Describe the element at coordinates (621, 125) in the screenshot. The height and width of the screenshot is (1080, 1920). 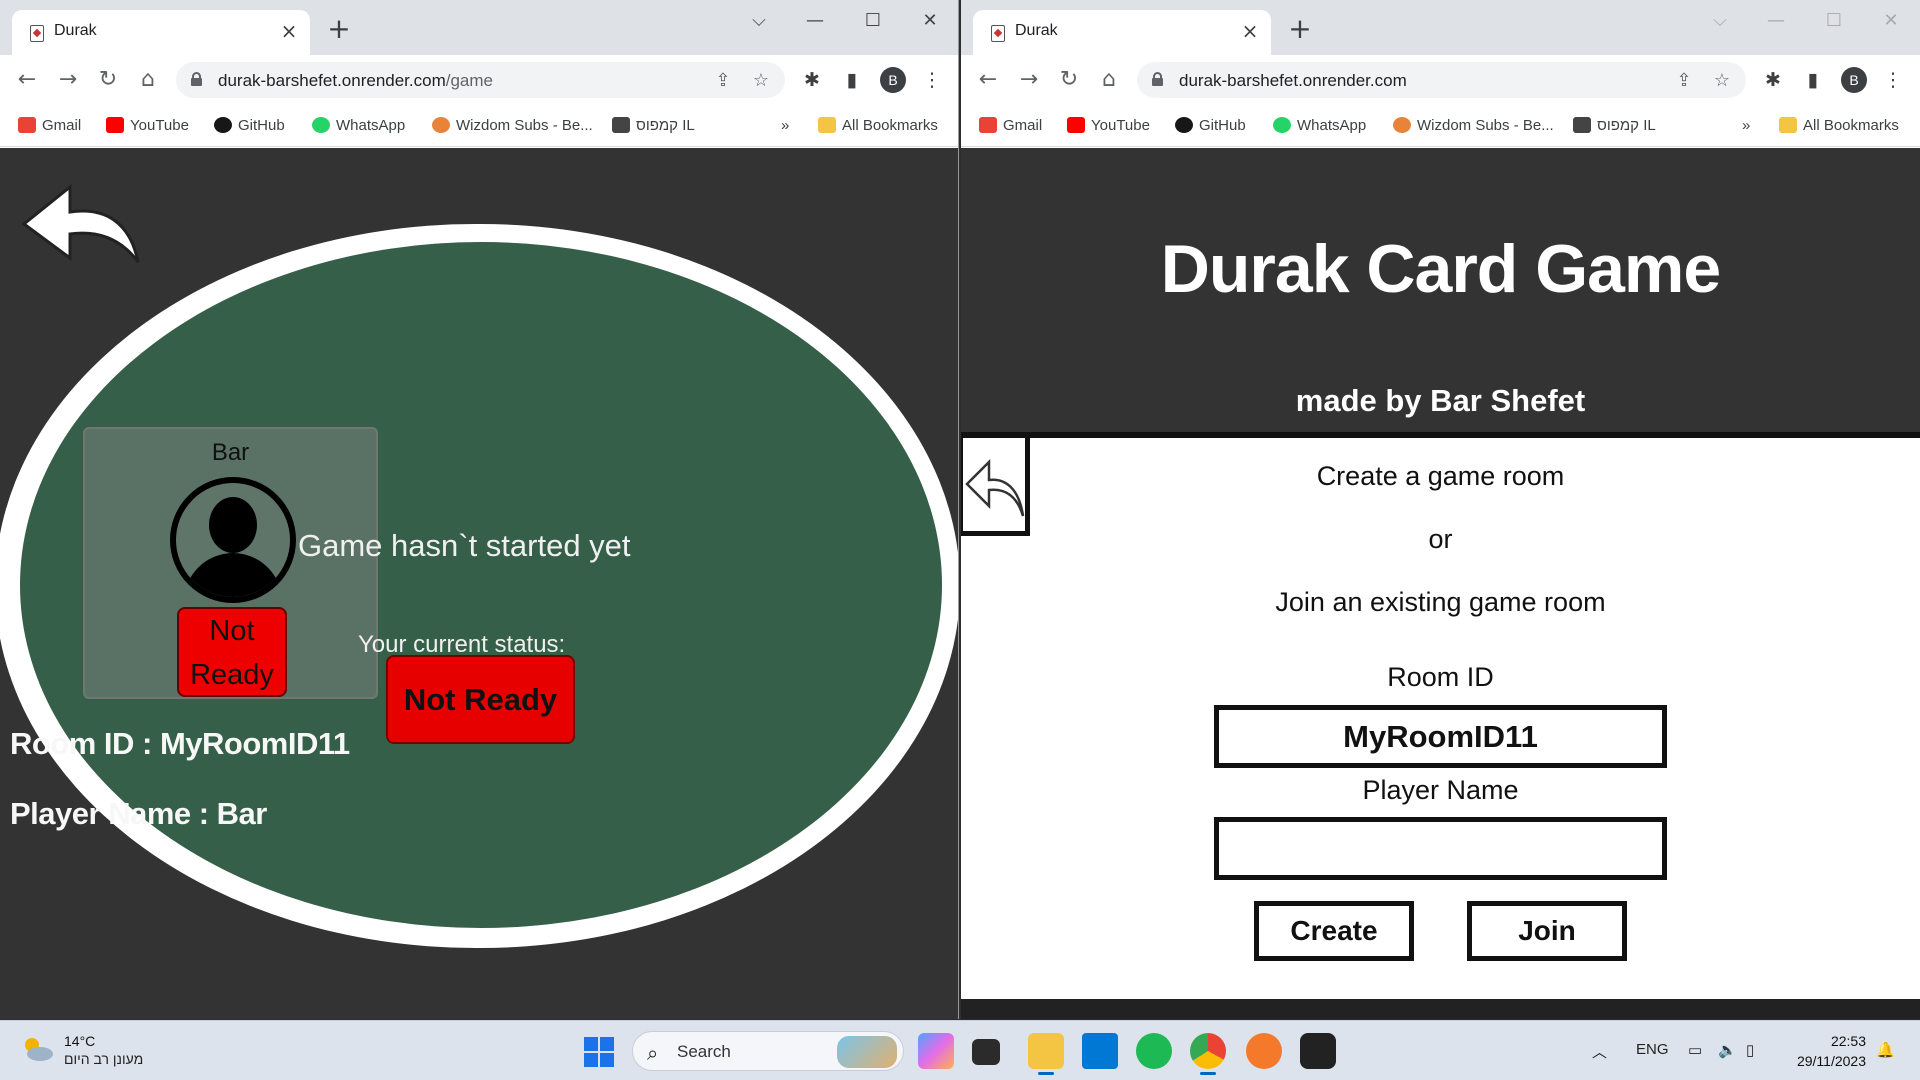
I see `campus-icon` at that location.